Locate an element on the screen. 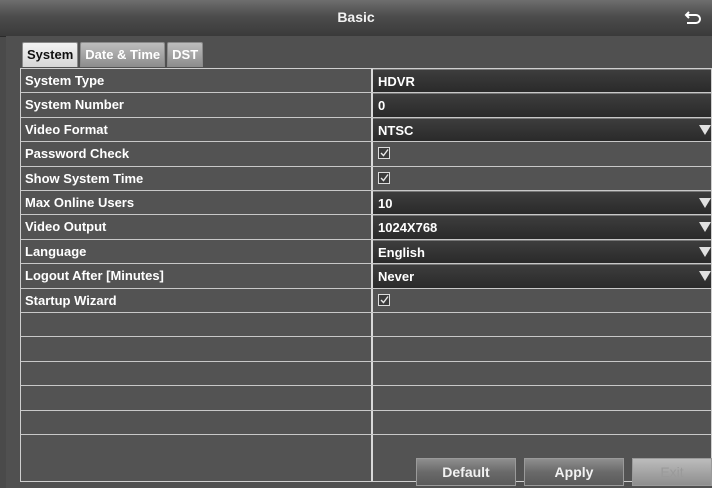 The image size is (712, 488). tab-system: System is located at coordinates (50, 54).